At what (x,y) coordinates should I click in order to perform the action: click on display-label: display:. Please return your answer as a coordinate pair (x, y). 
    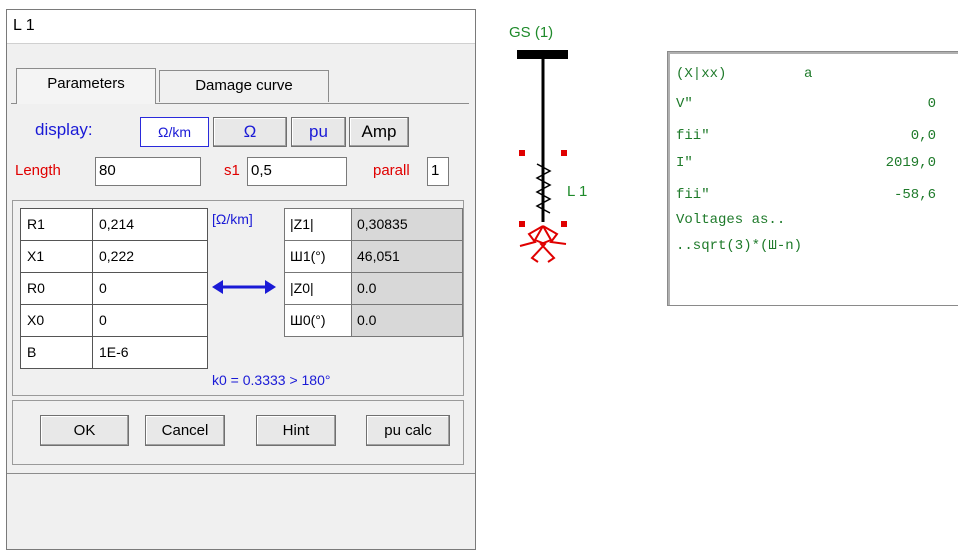
    Looking at the image, I should click on (64, 129).